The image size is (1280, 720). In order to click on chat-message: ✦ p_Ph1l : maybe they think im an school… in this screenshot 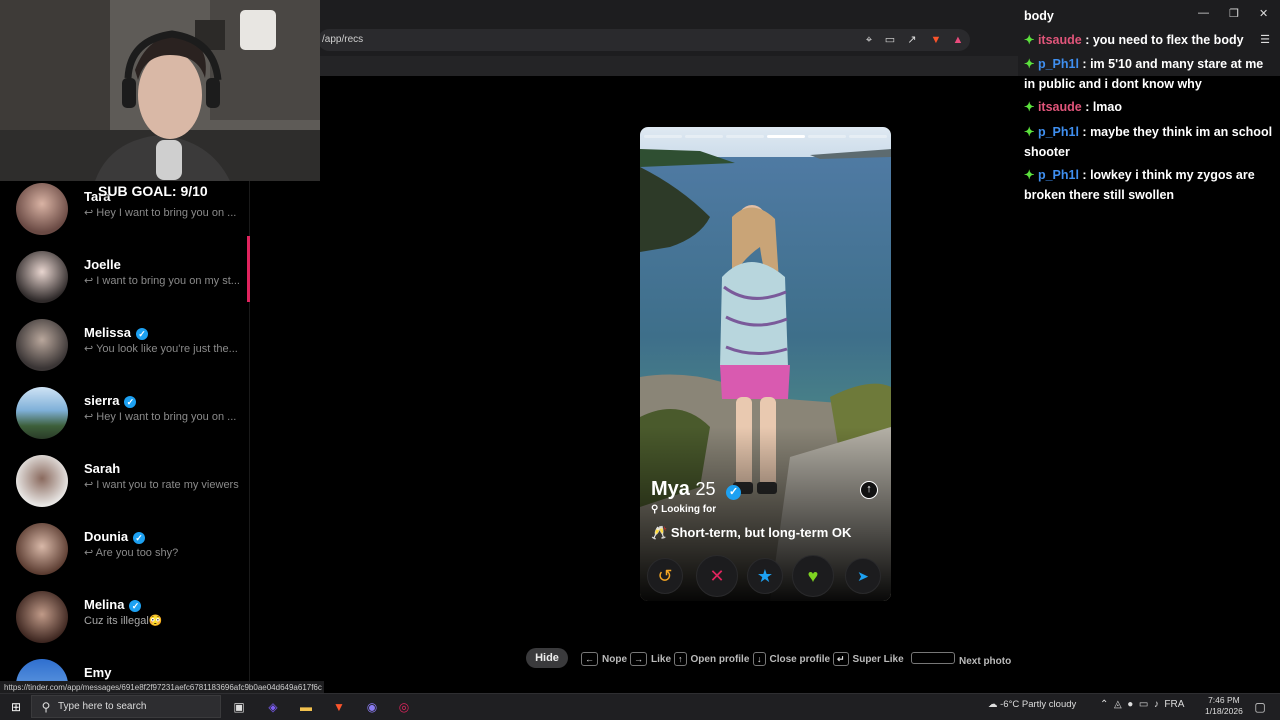, I will do `click(1148, 142)`.